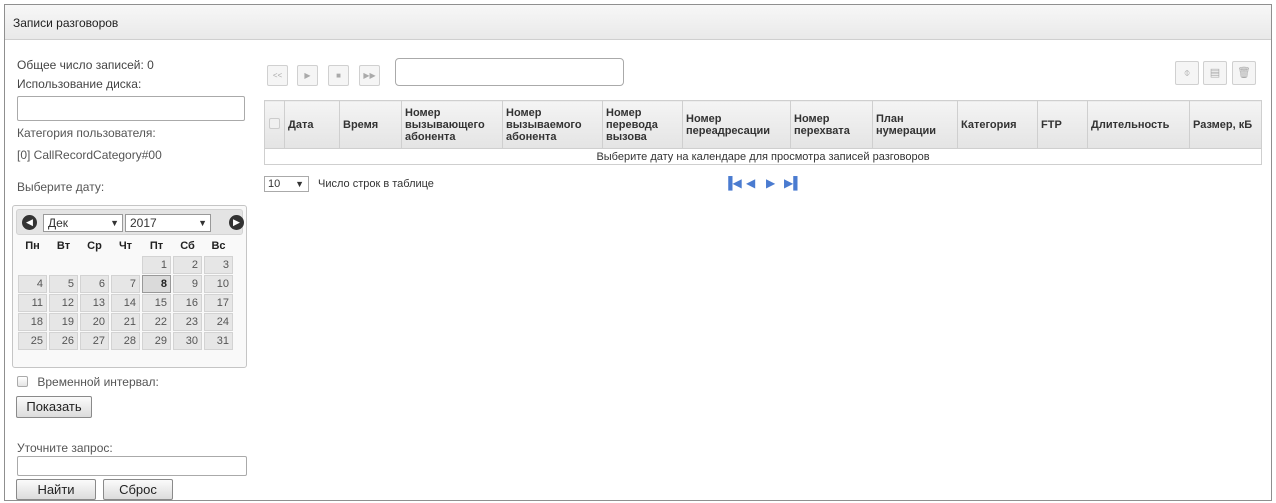 Image resolution: width=1276 pixels, height=503 pixels. Describe the element at coordinates (218, 322) in the screenshot. I see `calendar-day: 24` at that location.